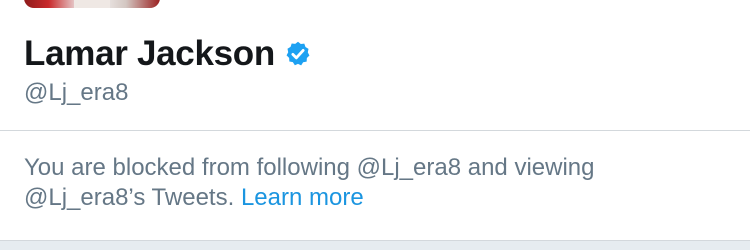 Image resolution: width=750 pixels, height=250 pixels. What do you see at coordinates (76, 92) in the screenshot?
I see `profile-handle: @Lj_era8` at bounding box center [76, 92].